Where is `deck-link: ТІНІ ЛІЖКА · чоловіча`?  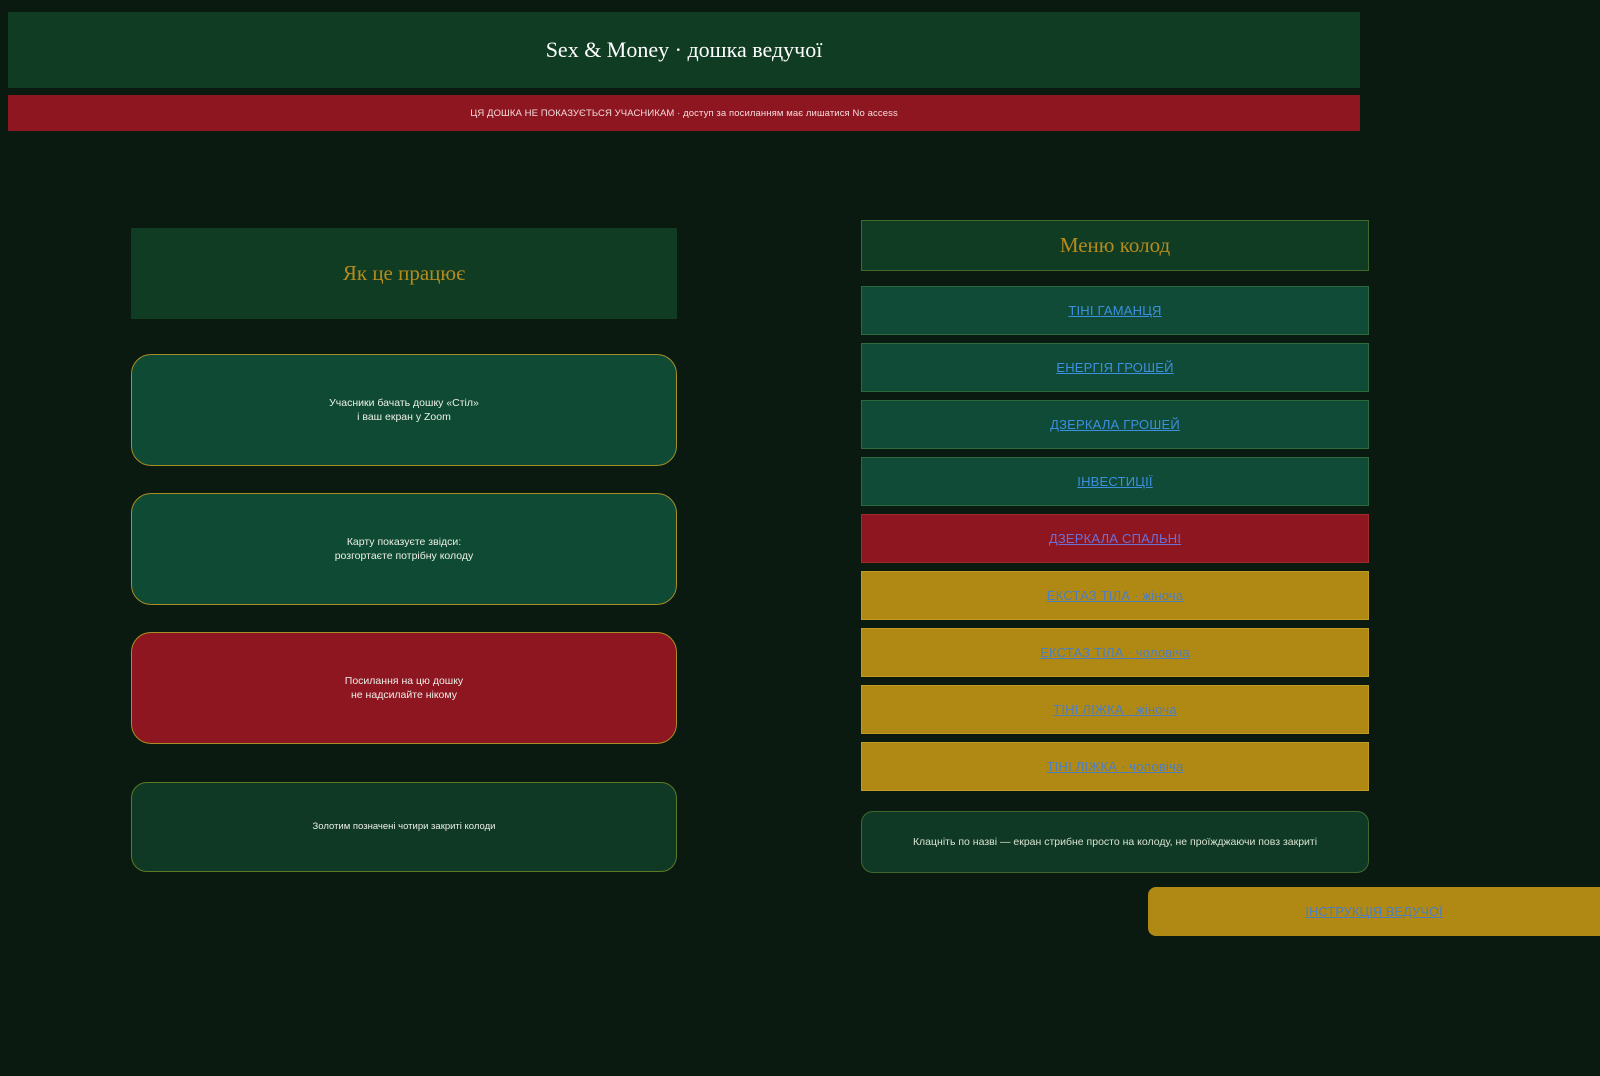 deck-link: ТІНІ ЛІЖКА · чоловіча is located at coordinates (1115, 766).